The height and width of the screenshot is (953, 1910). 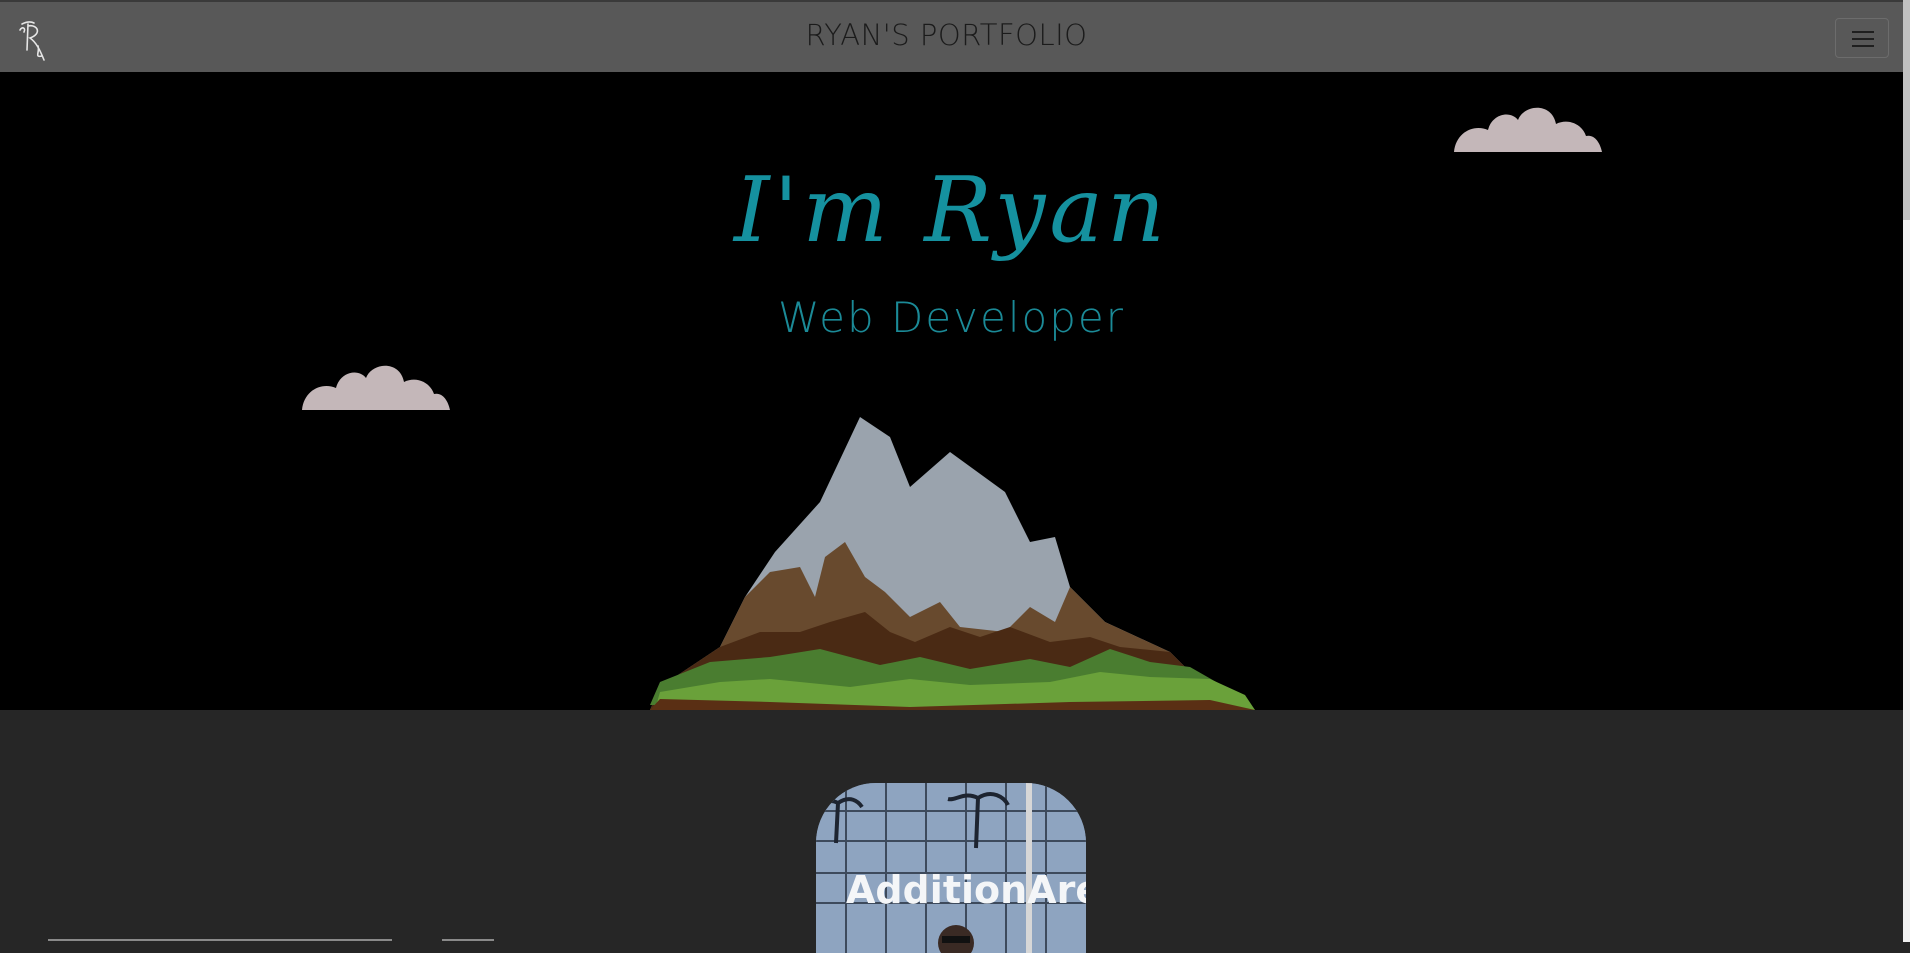 I want to click on brand-title: RYAN'S PORTFOLIO, so click(x=946, y=35).